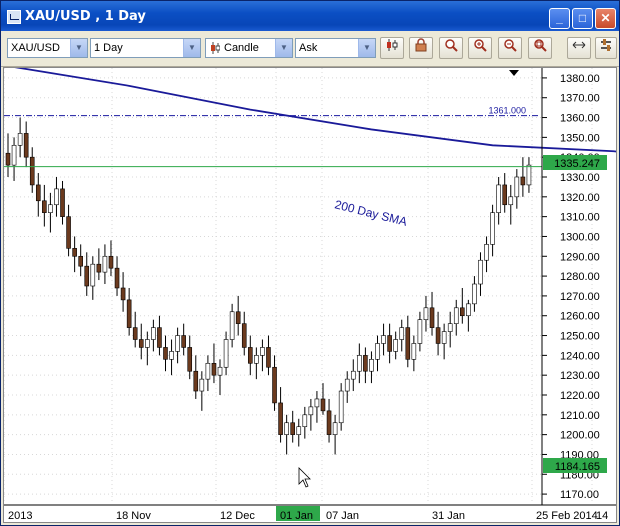 The width and height of the screenshot is (620, 526). What do you see at coordinates (514, 73) in the screenshot?
I see `scroll-marker-icon` at bounding box center [514, 73].